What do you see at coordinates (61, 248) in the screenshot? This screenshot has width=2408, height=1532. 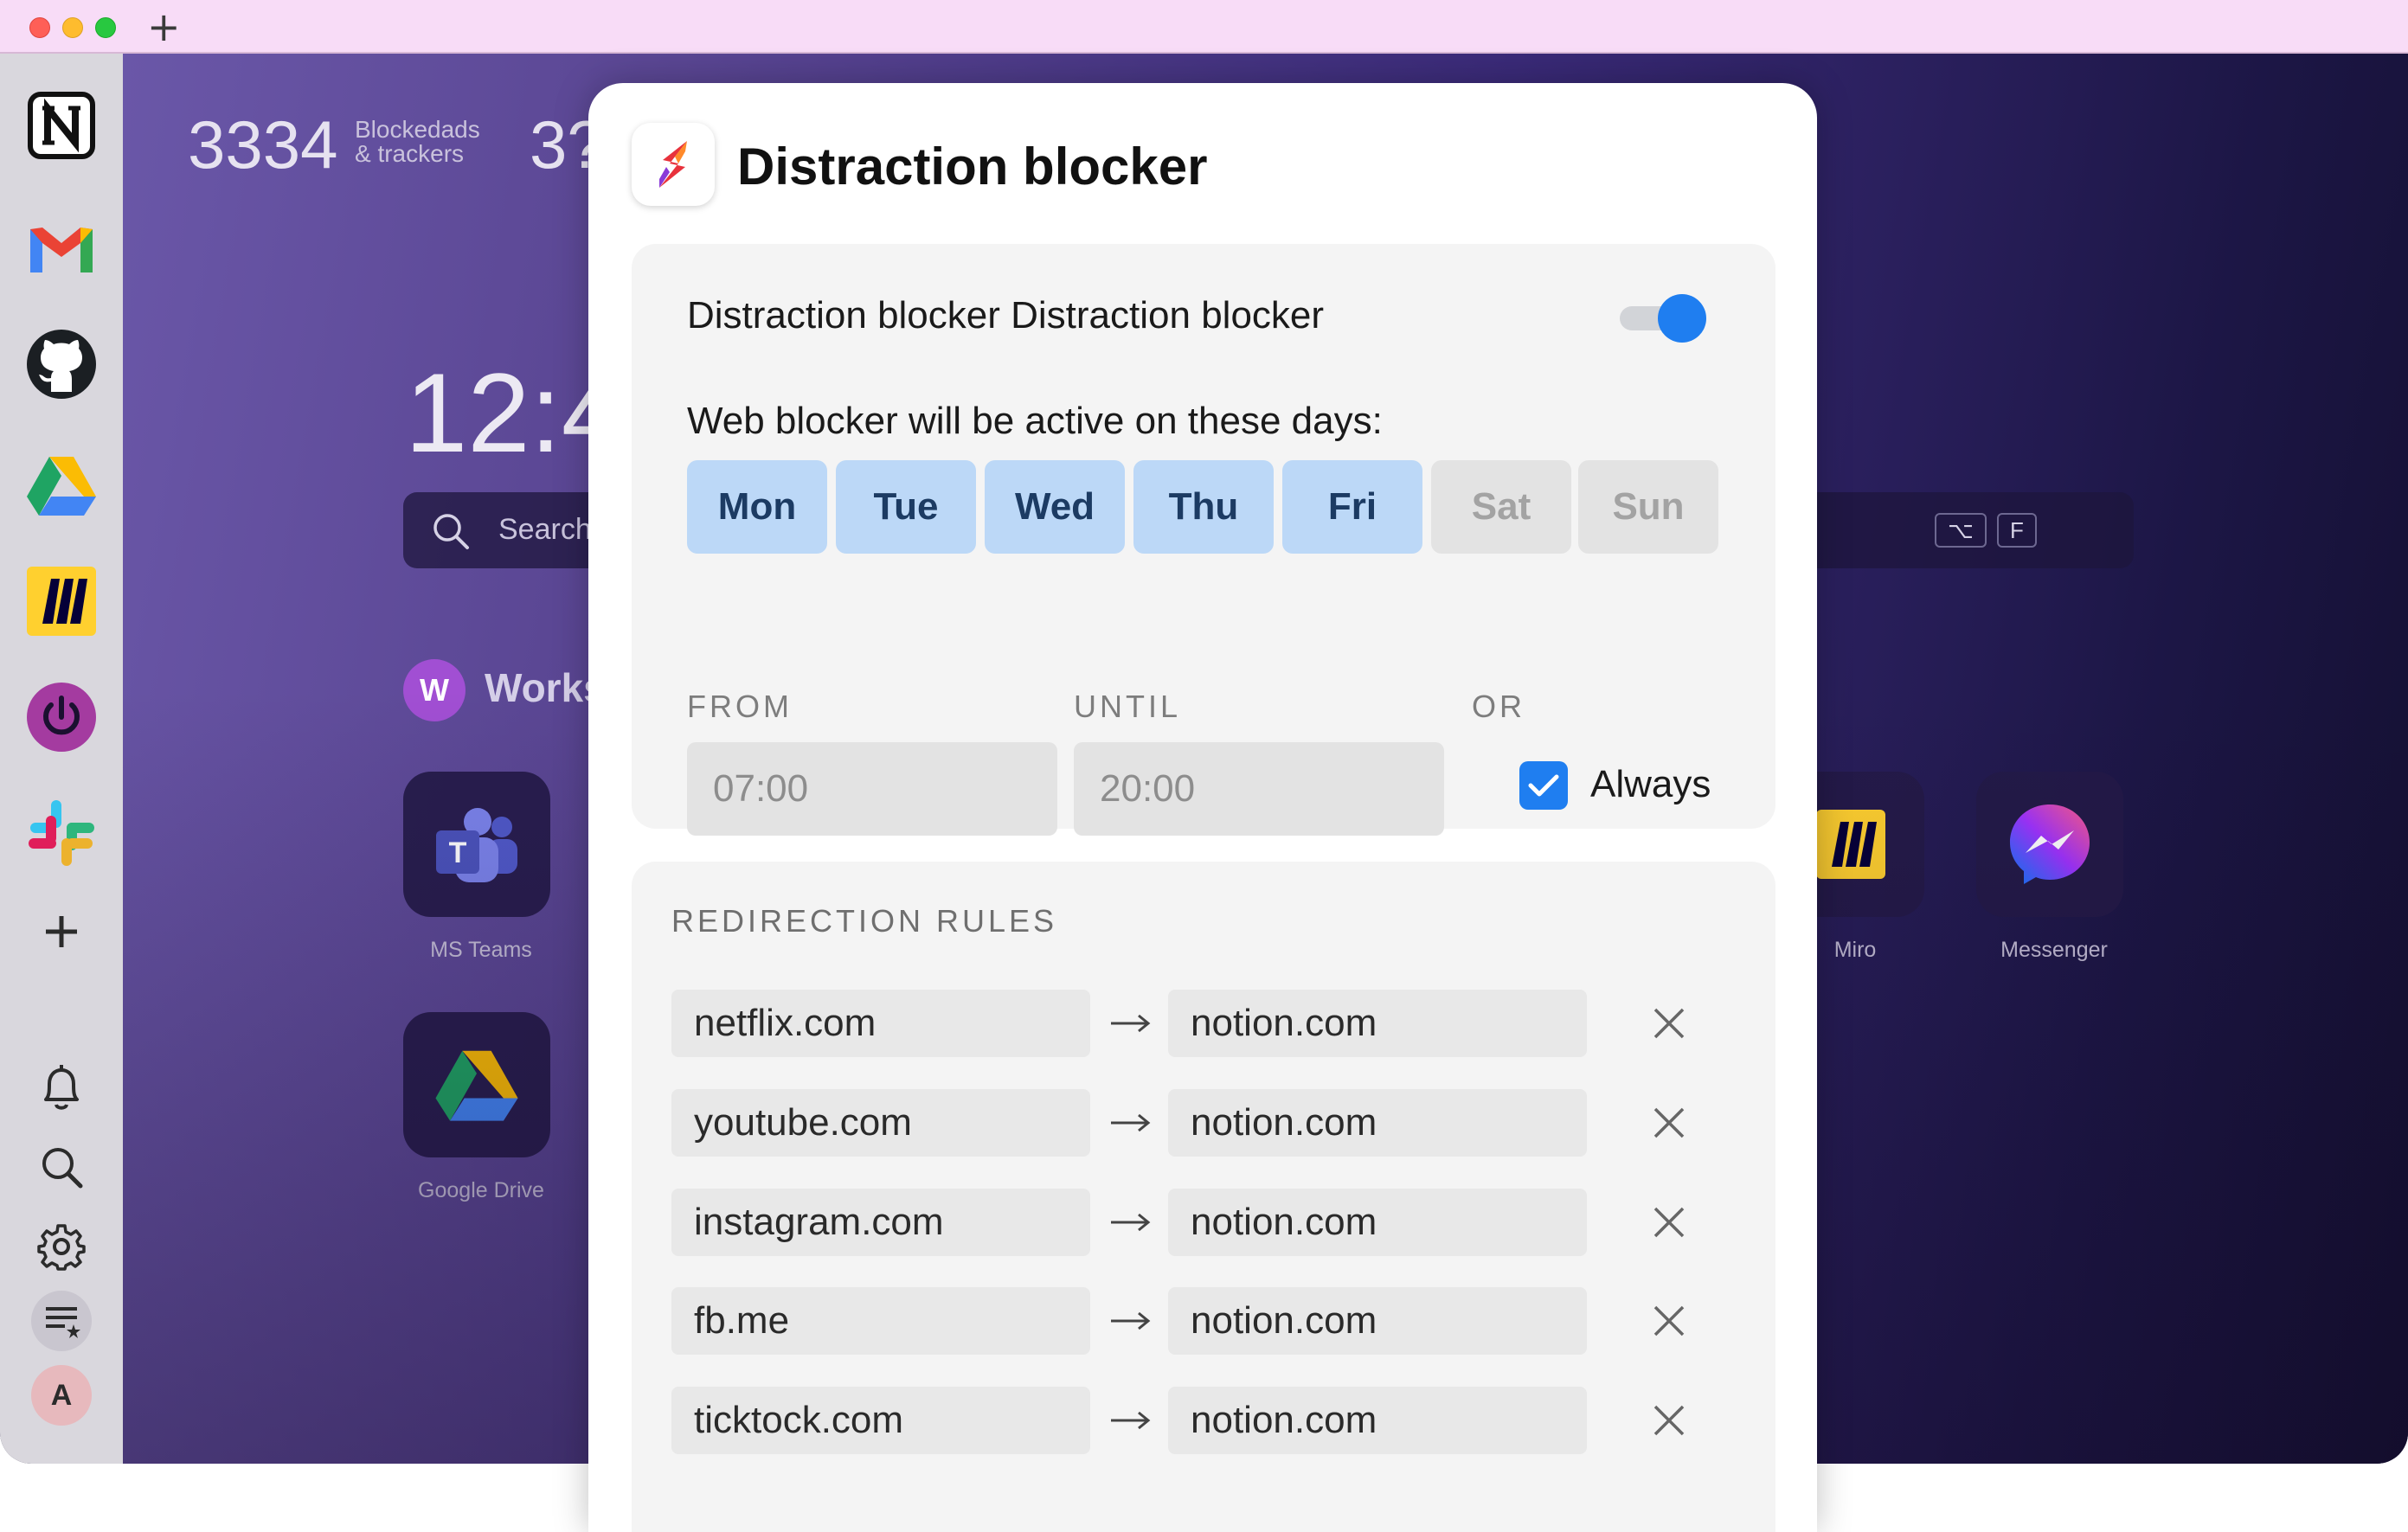 I see `gmail-icon` at bounding box center [61, 248].